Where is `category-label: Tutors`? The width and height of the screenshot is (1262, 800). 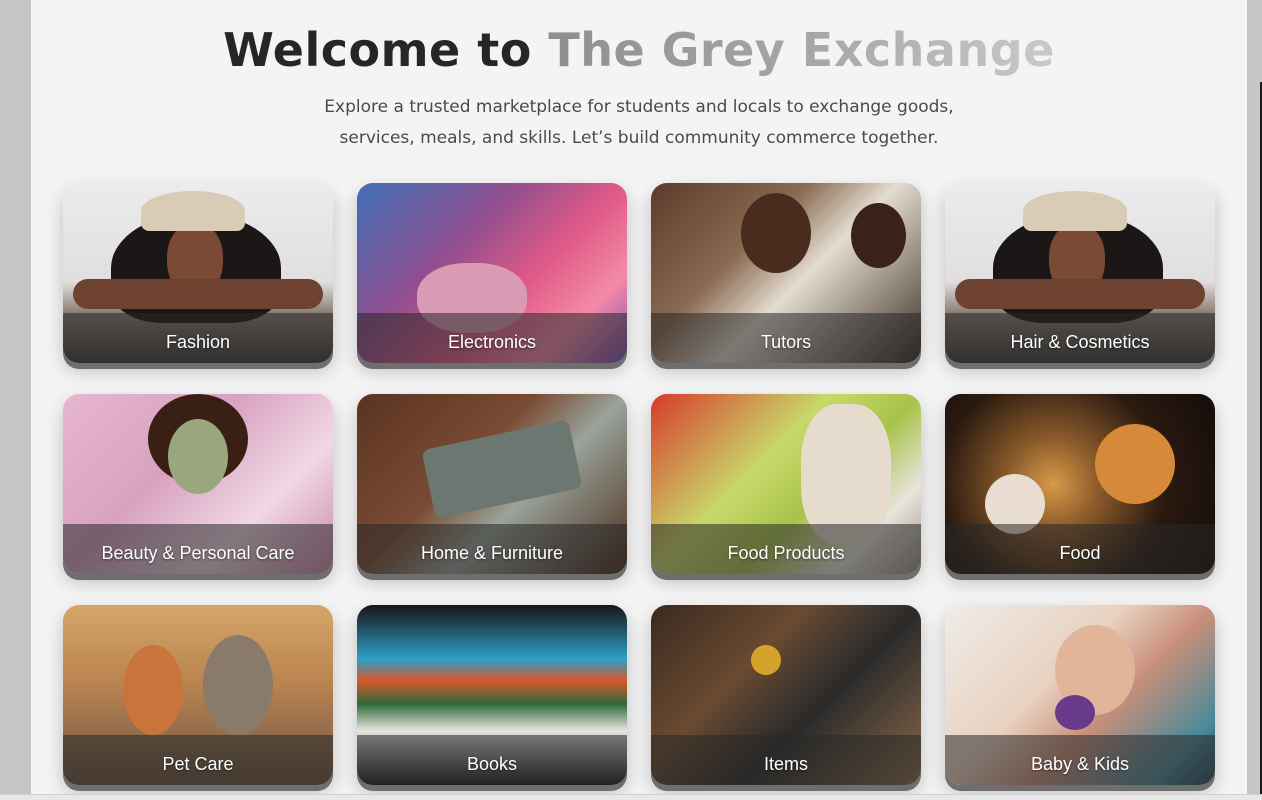
category-label: Tutors is located at coordinates (786, 342).